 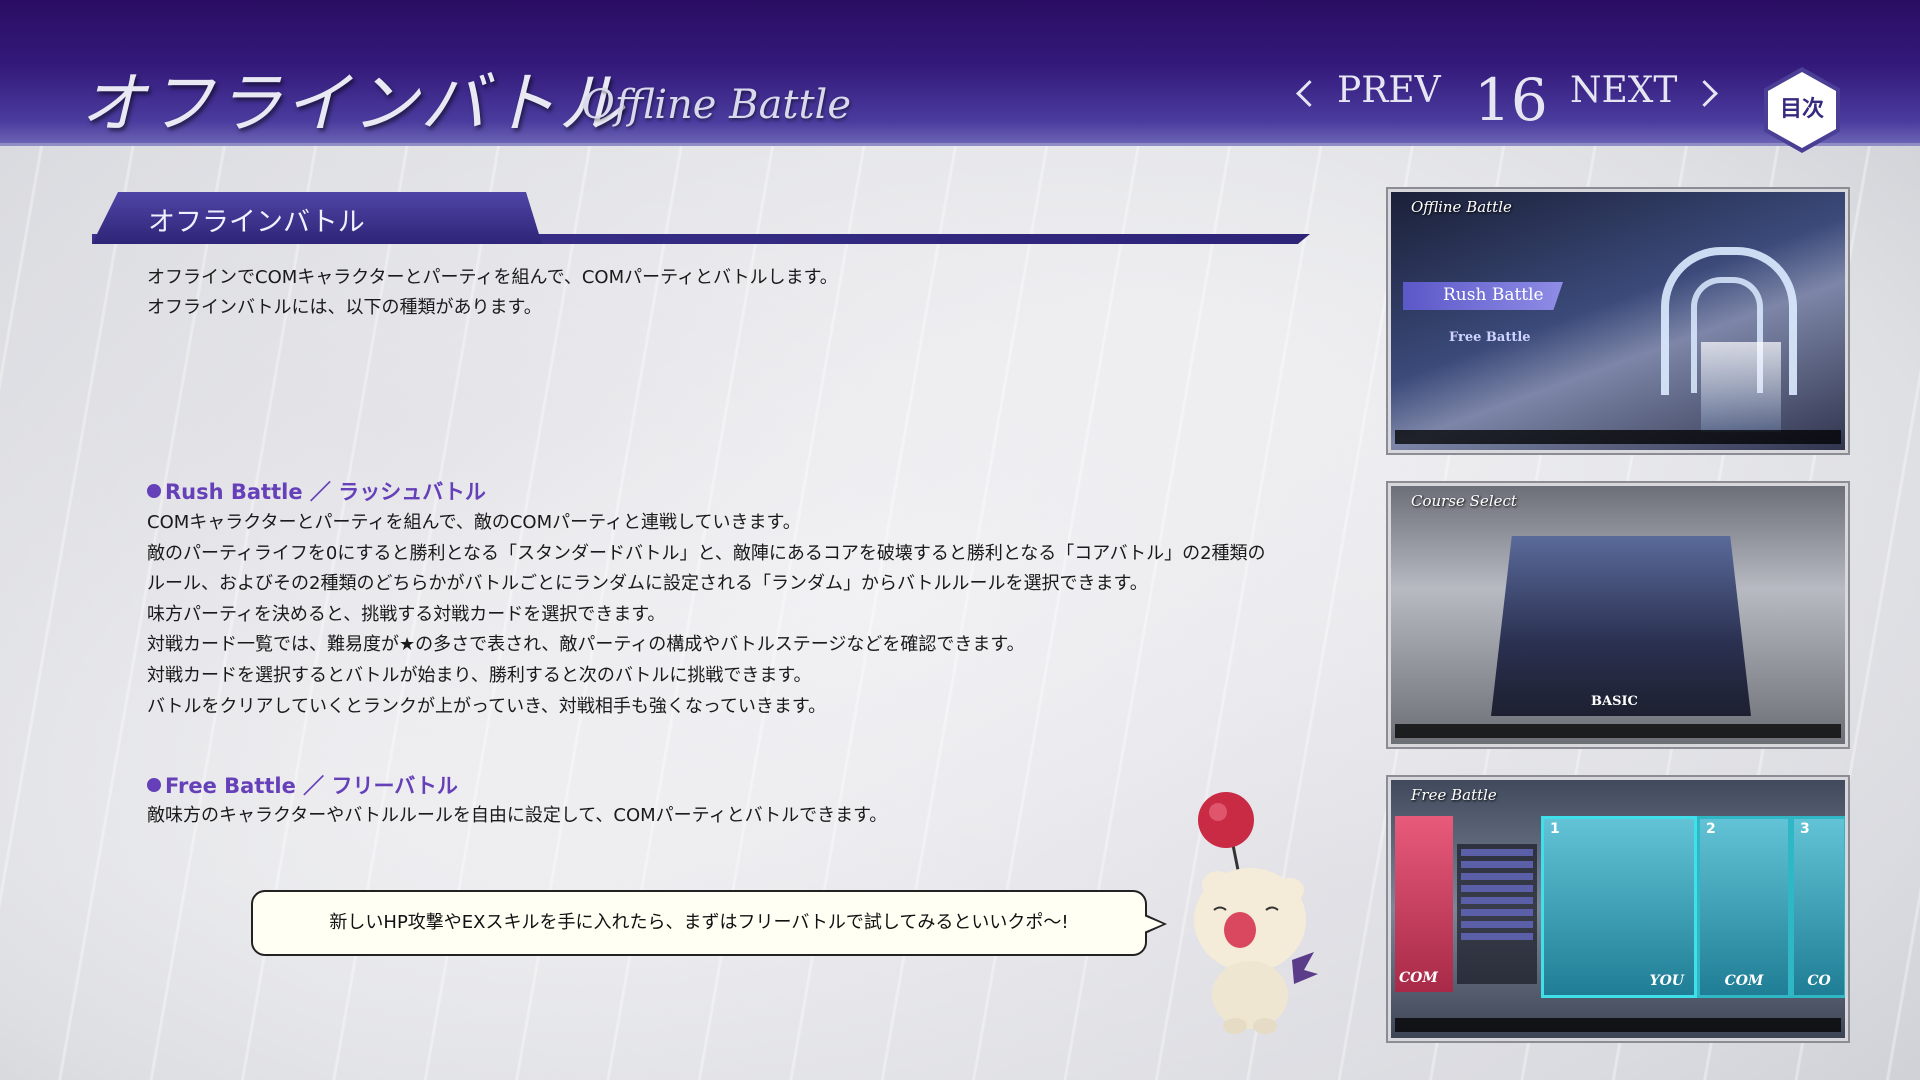 What do you see at coordinates (1309, 93) in the screenshot?
I see `chevron-left-icon` at bounding box center [1309, 93].